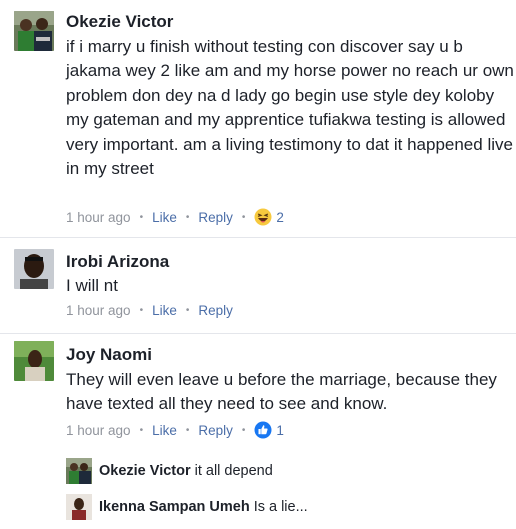 The width and height of the screenshot is (516, 529). Describe the element at coordinates (145, 471) in the screenshot. I see `reply-author: Okezie Victor` at that location.